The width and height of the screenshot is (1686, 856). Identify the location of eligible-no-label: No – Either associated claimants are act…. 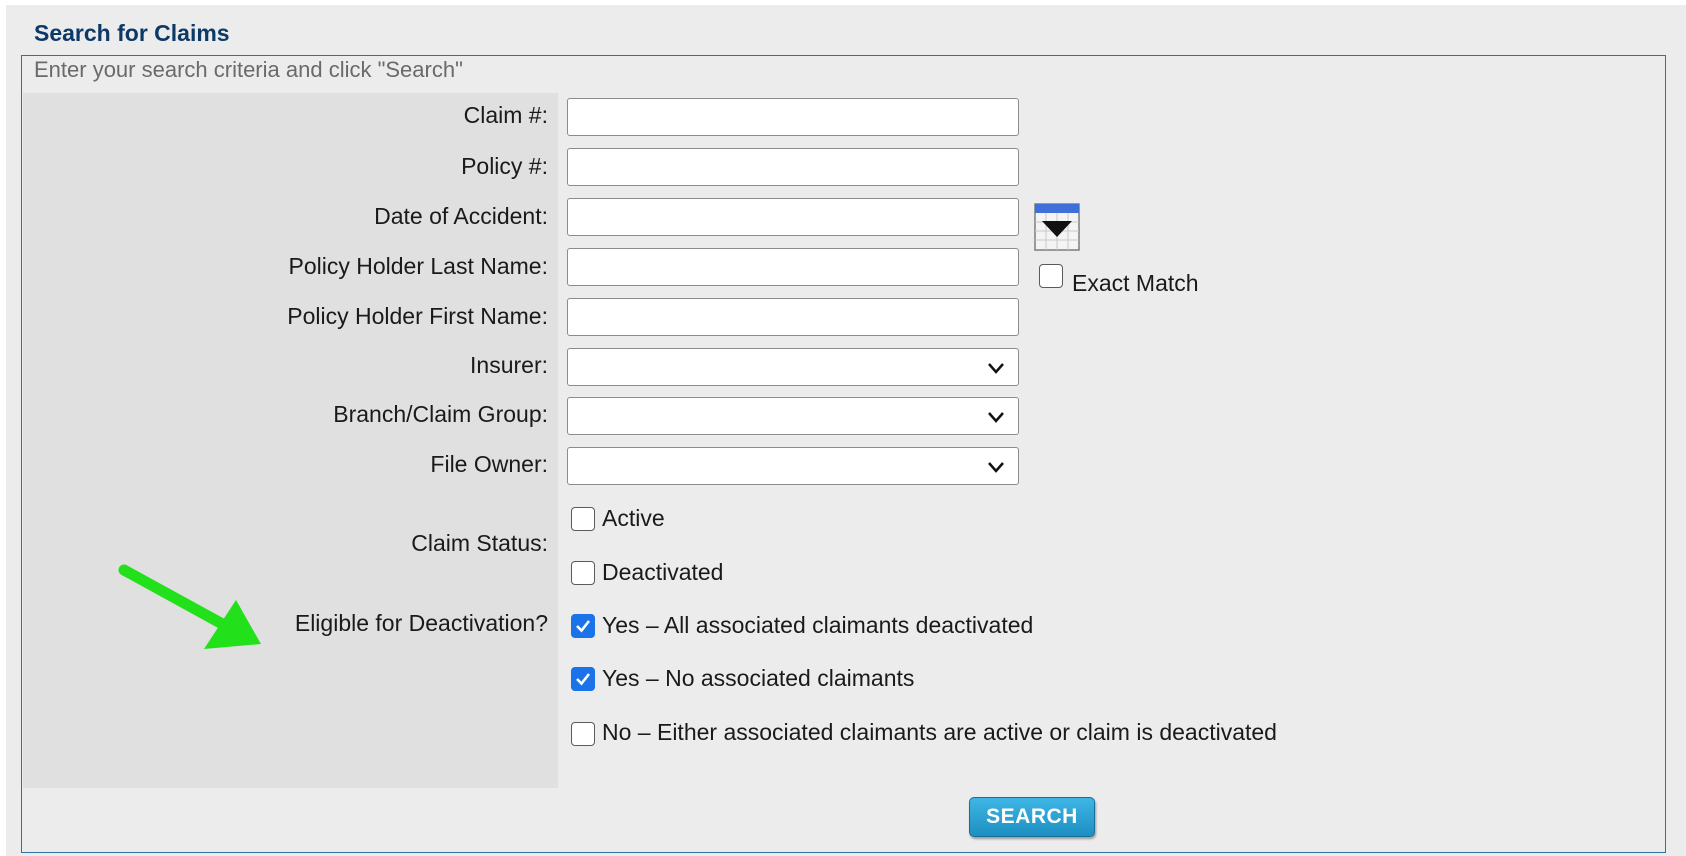
(939, 732).